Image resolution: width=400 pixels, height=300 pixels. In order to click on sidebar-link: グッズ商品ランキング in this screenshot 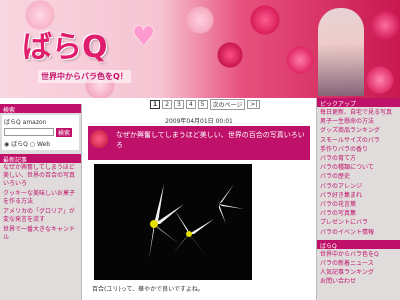, I will do `click(358, 130)`.